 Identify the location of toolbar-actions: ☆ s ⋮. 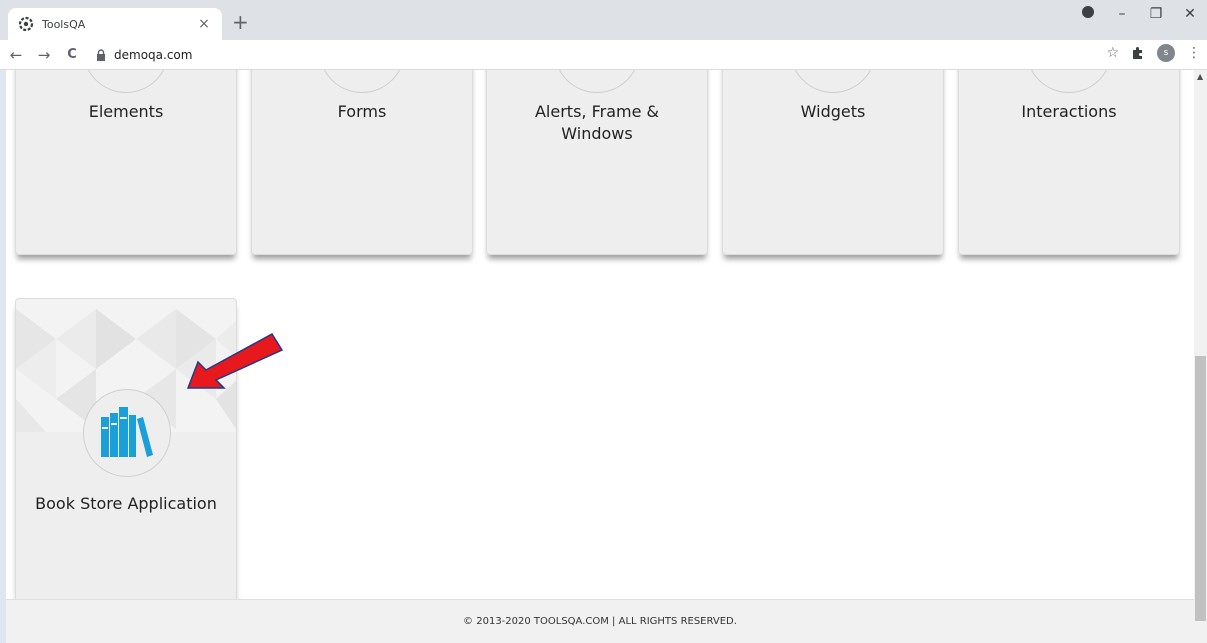
(1147, 53).